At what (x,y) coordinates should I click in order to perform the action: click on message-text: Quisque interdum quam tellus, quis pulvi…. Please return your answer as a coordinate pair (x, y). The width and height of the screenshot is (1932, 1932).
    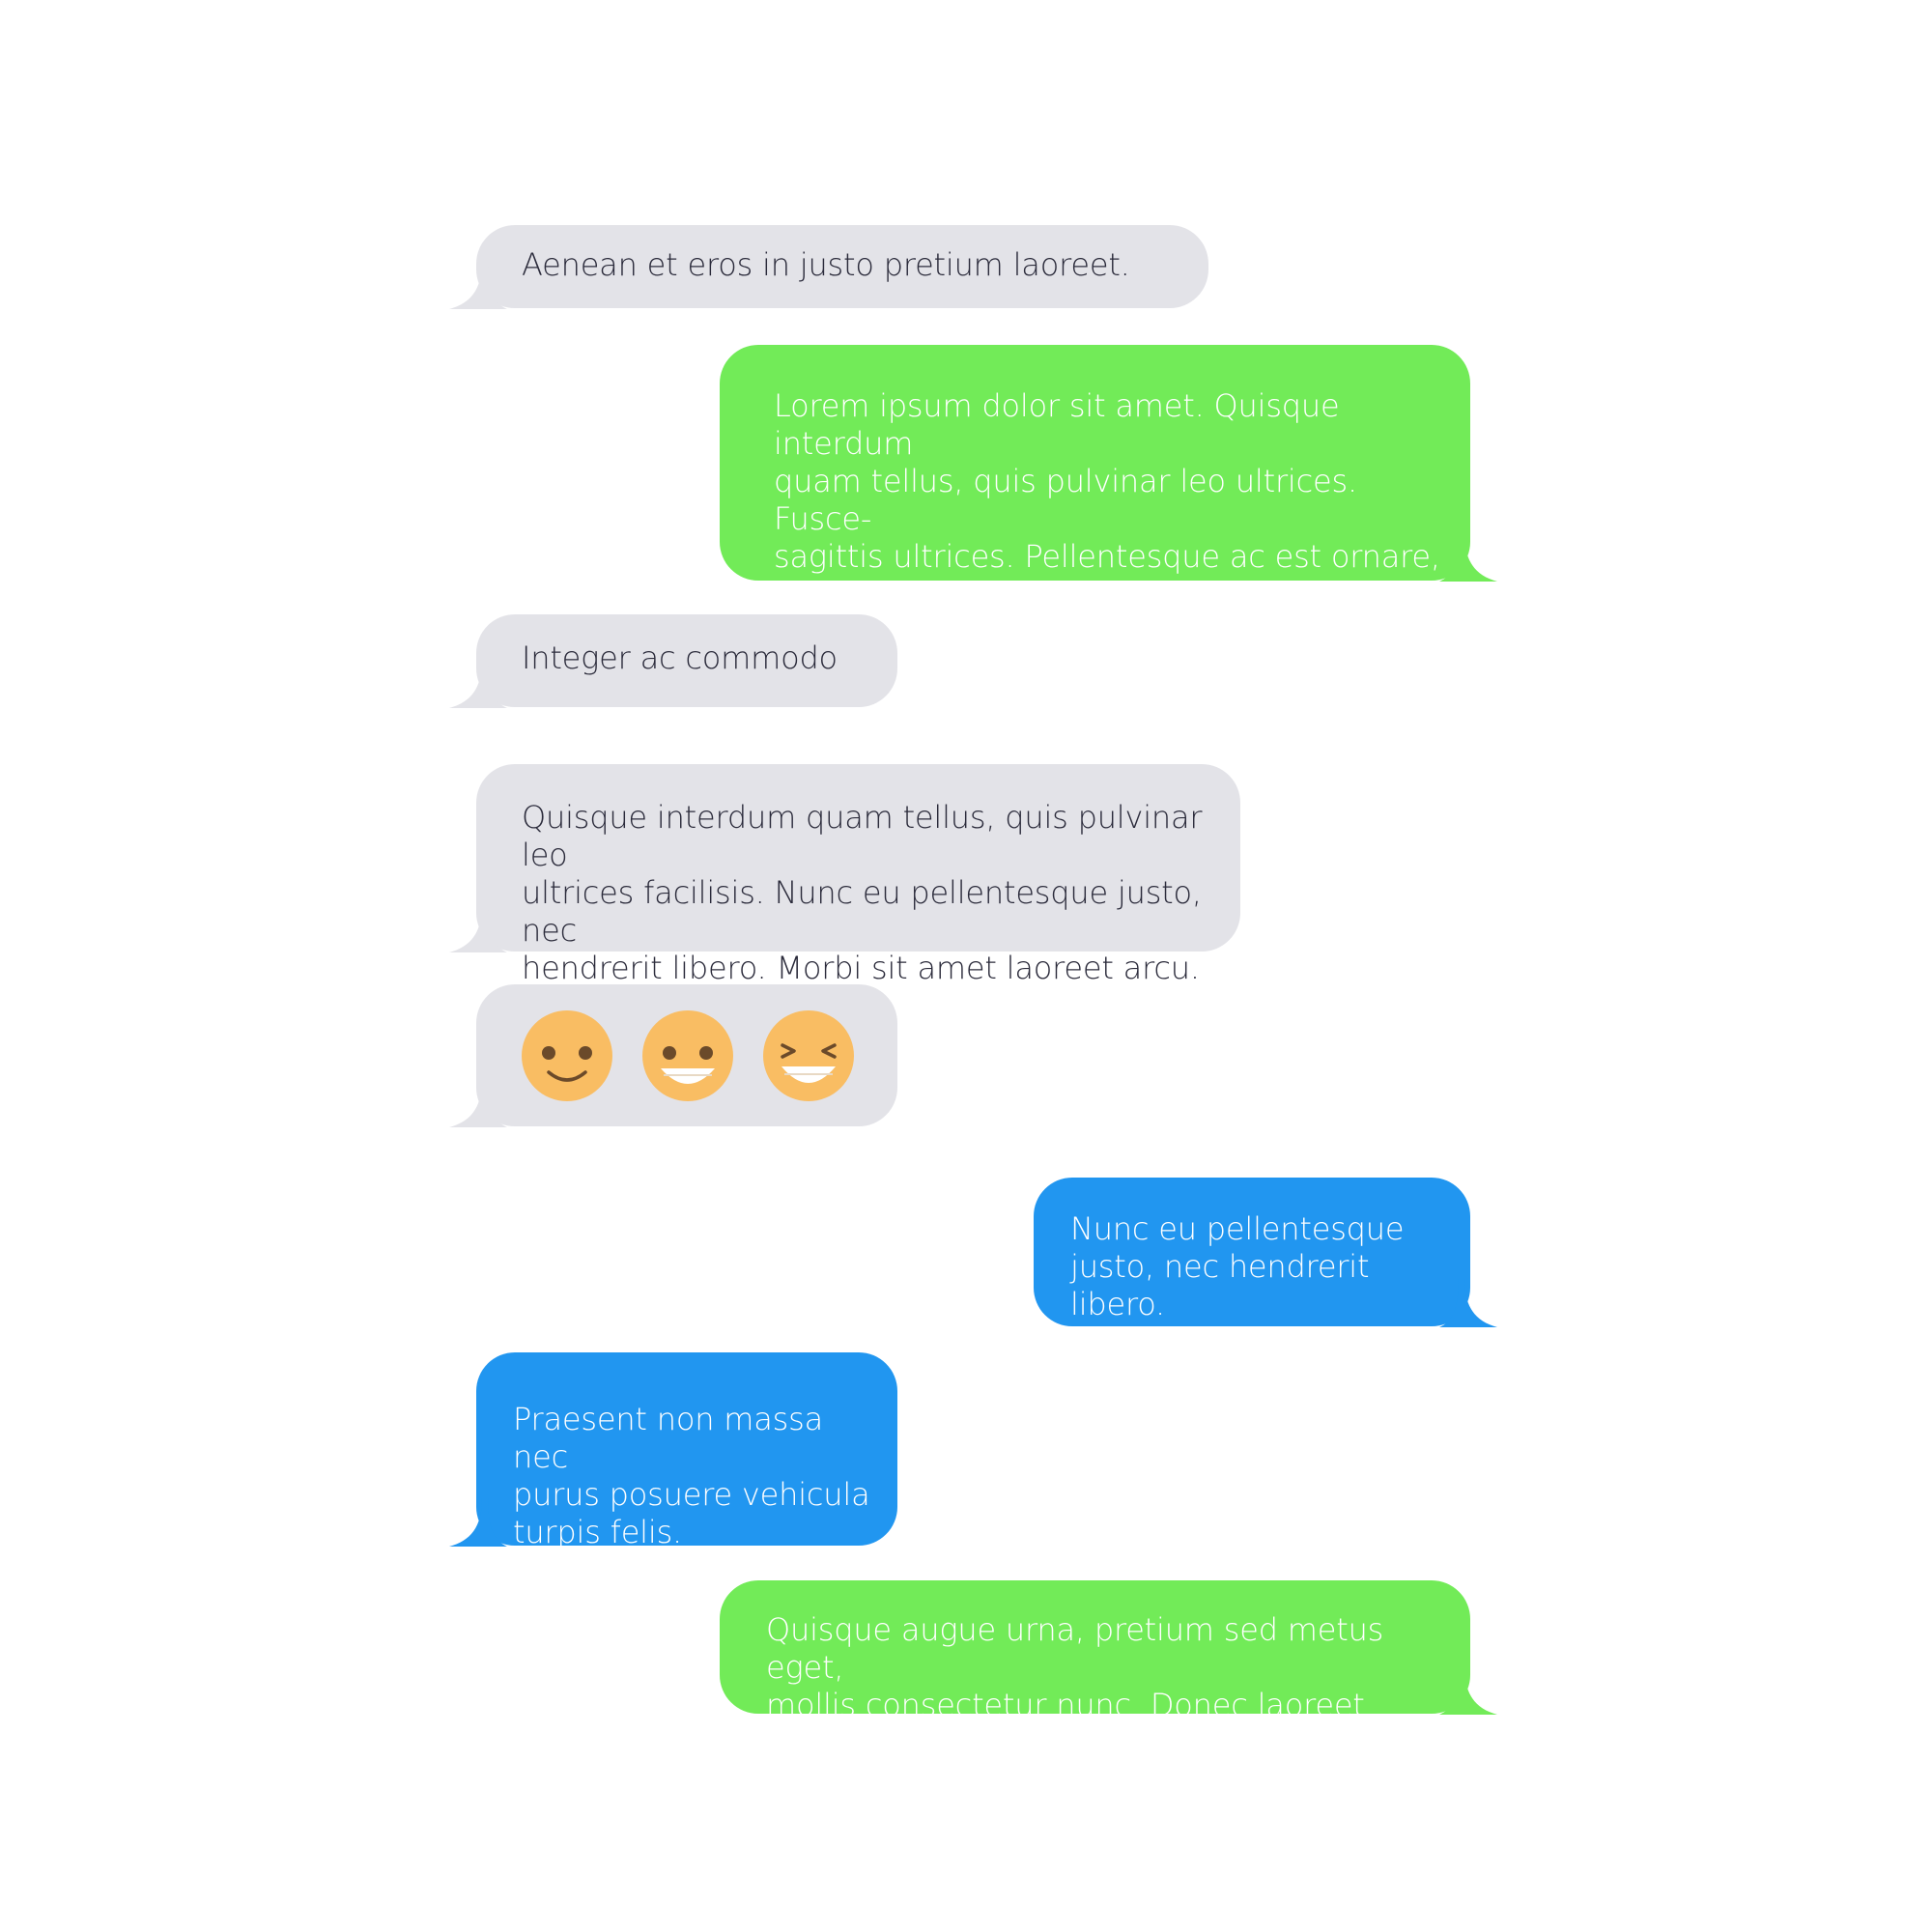
    Looking at the image, I should click on (862, 892).